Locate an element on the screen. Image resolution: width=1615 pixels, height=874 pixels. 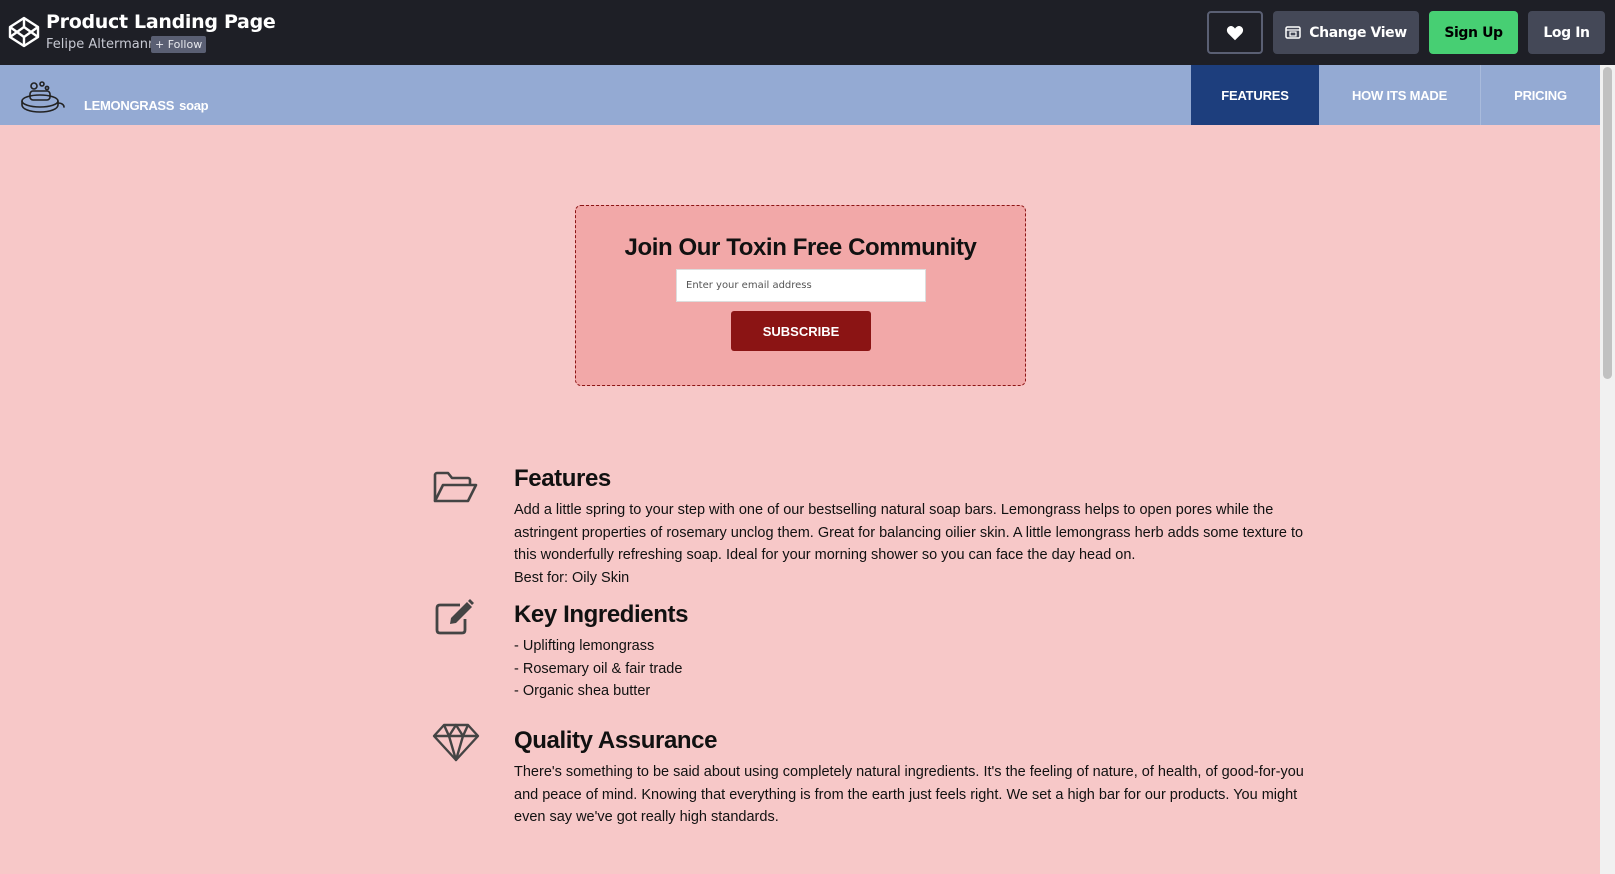
sign-up-button: Sign Up is located at coordinates (1473, 32).